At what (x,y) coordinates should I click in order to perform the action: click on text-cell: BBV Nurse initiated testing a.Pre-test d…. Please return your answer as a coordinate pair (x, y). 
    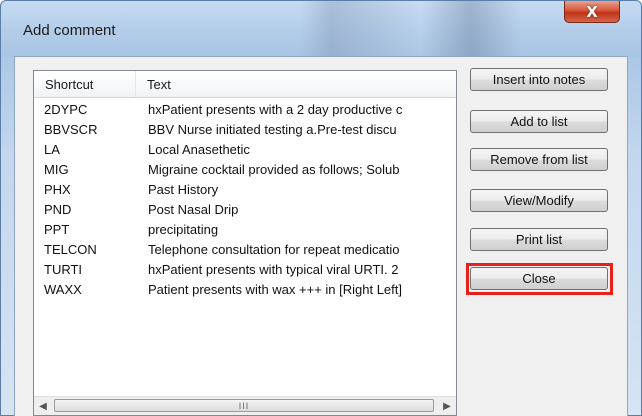
    Looking at the image, I should click on (272, 129).